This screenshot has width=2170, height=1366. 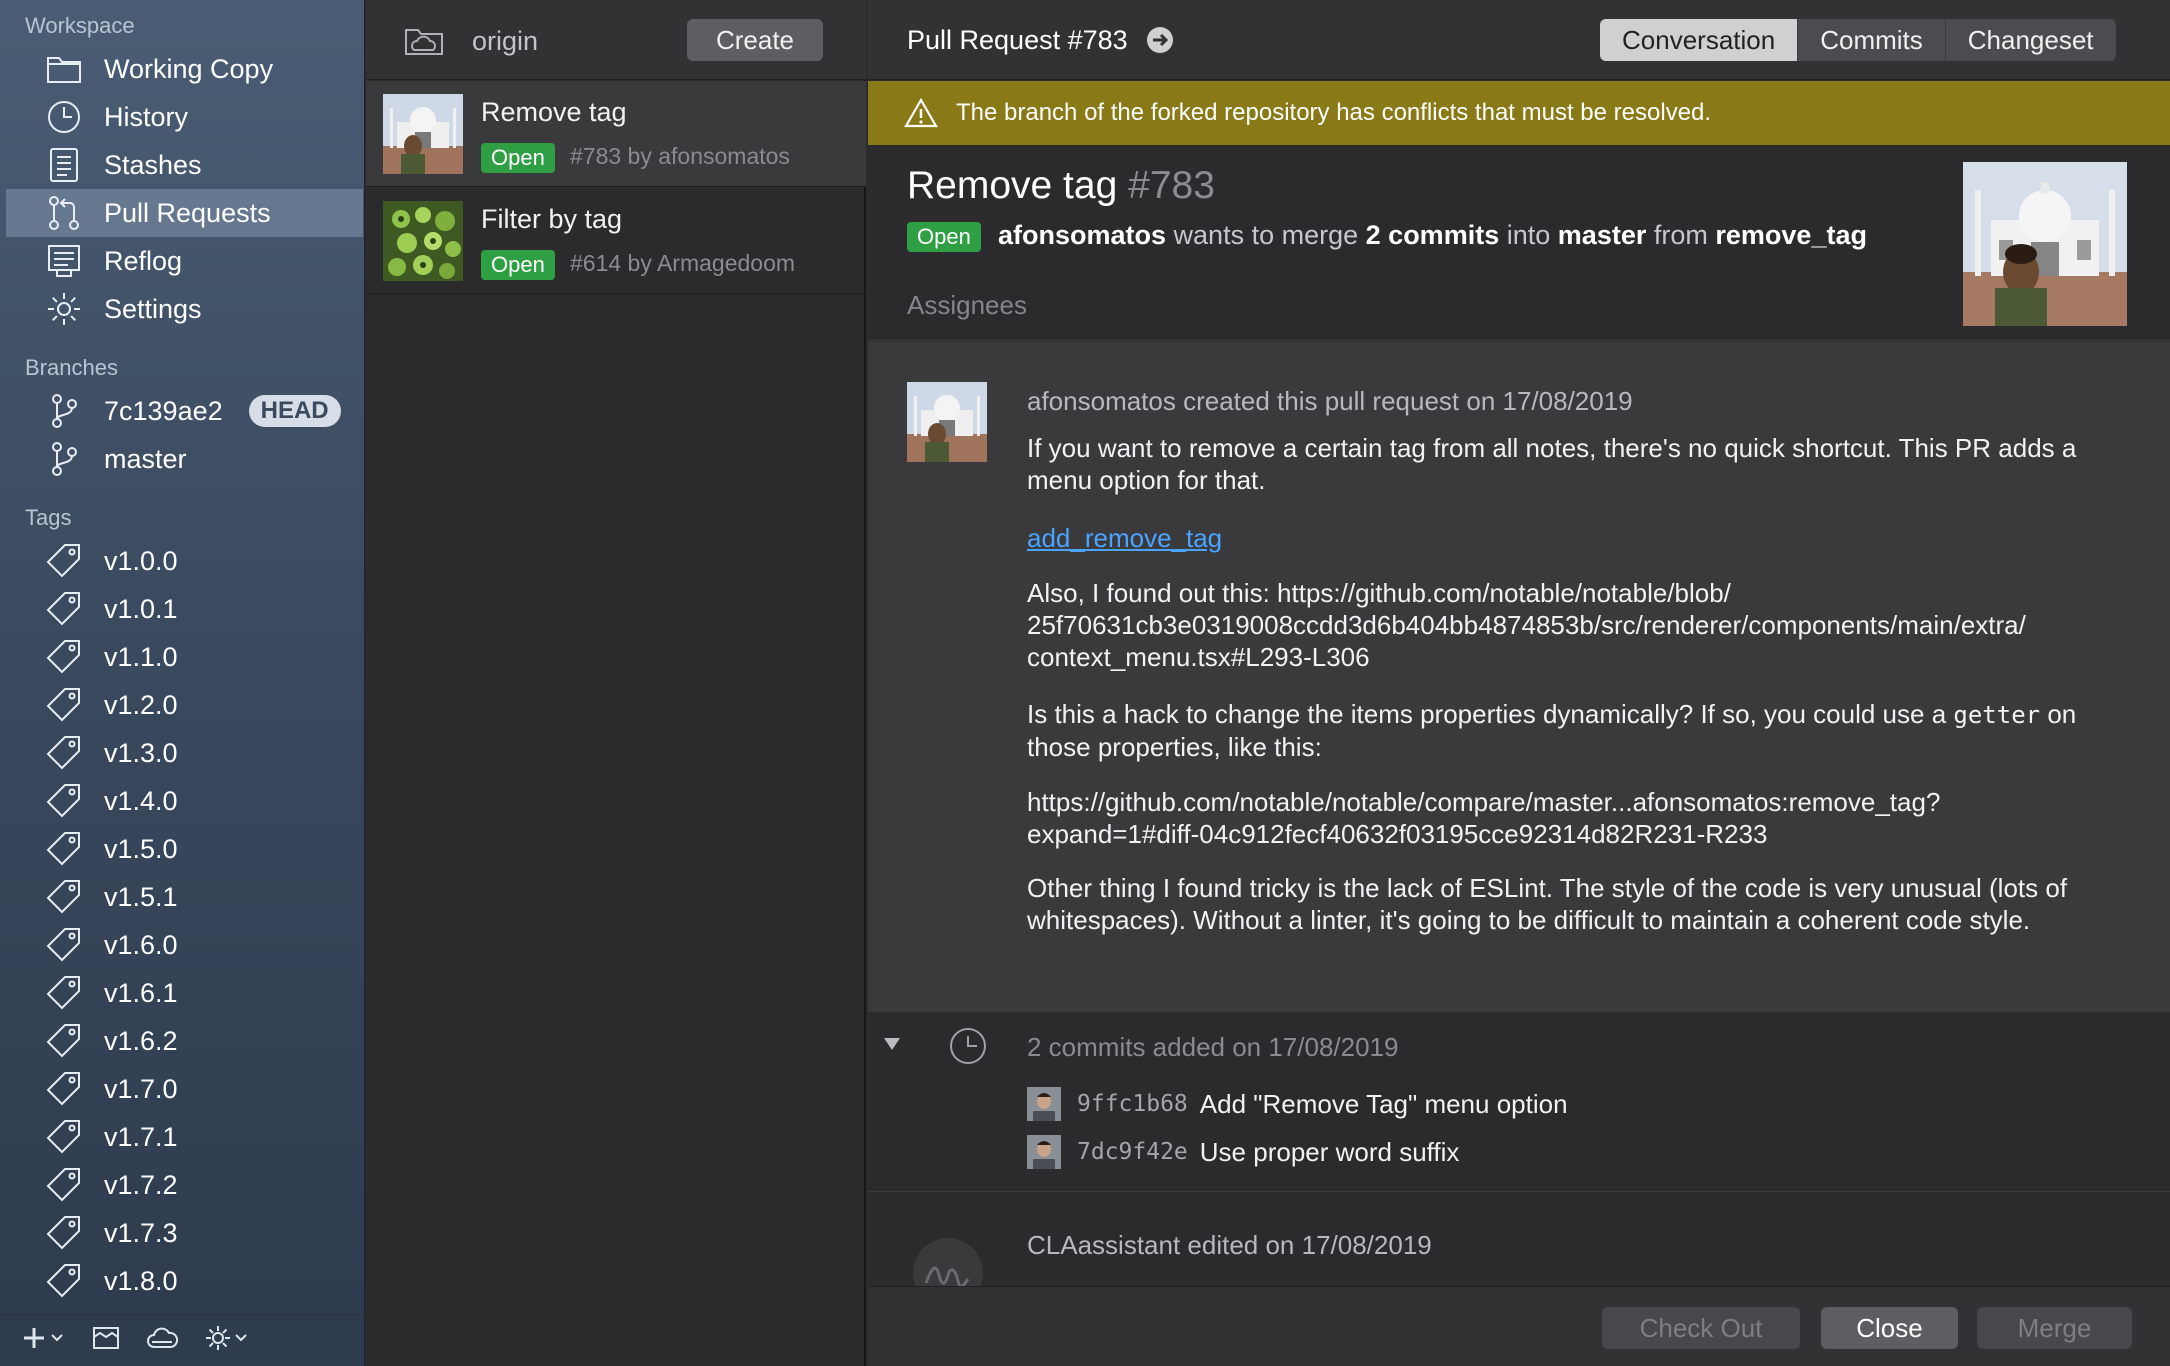 I want to click on clock-icon, so click(x=968, y=1048).